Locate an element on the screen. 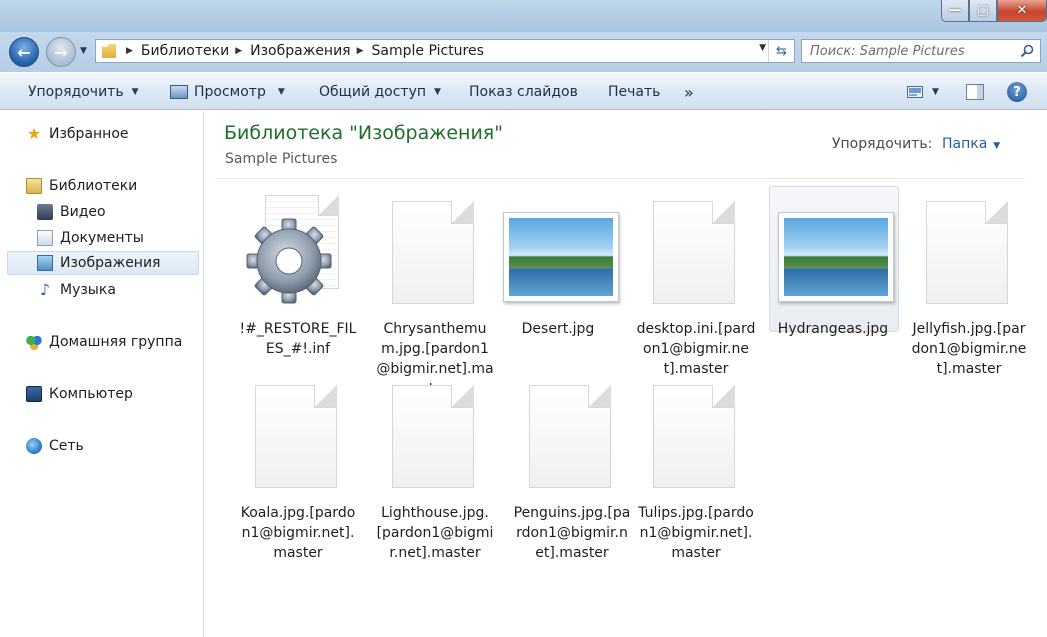  arrange-by-dropdown: Папка ▼ is located at coordinates (971, 144).